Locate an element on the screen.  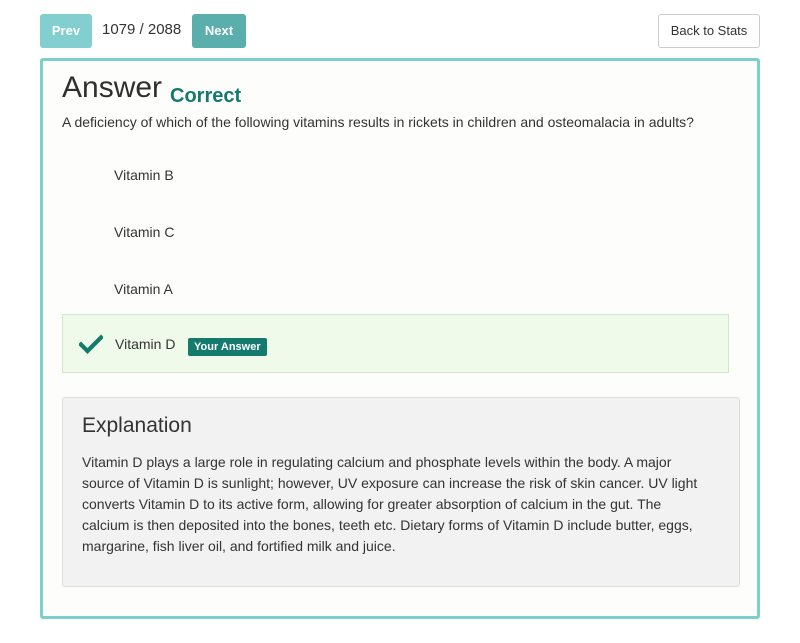
question-counter: 1079 / 2088 is located at coordinates (142, 29).